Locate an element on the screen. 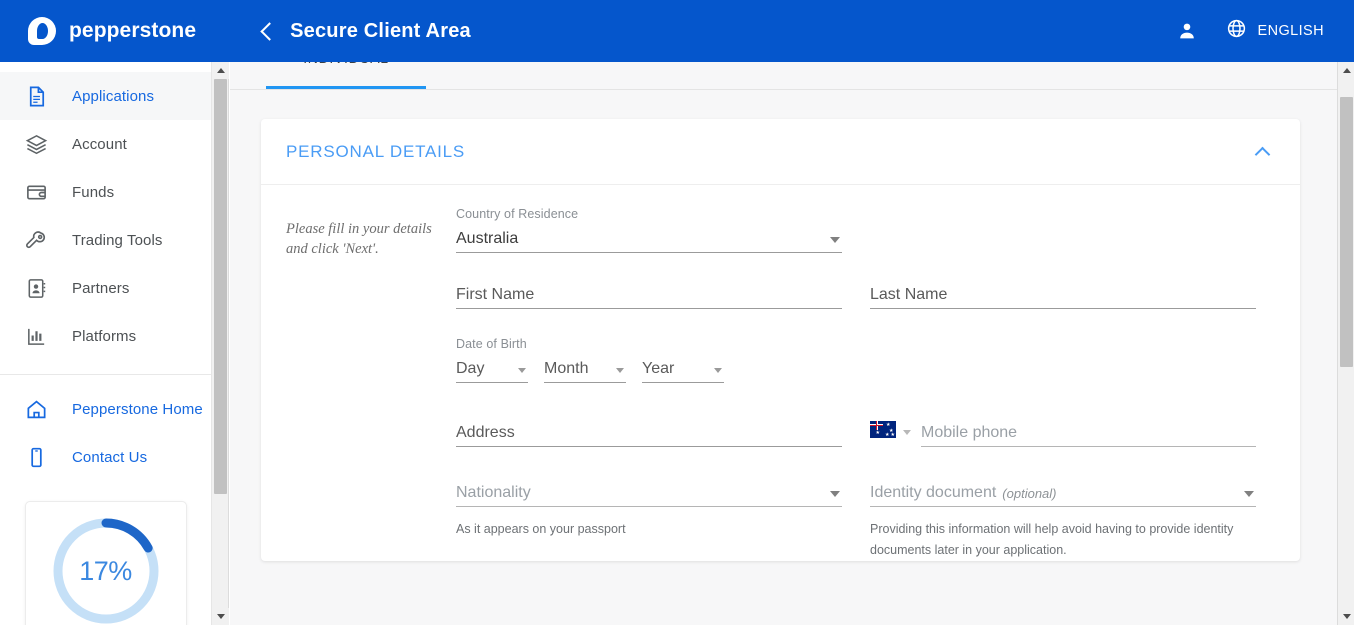 The height and width of the screenshot is (625, 1354). nationality-helper-text: As it appears on your passport is located at coordinates (541, 529).